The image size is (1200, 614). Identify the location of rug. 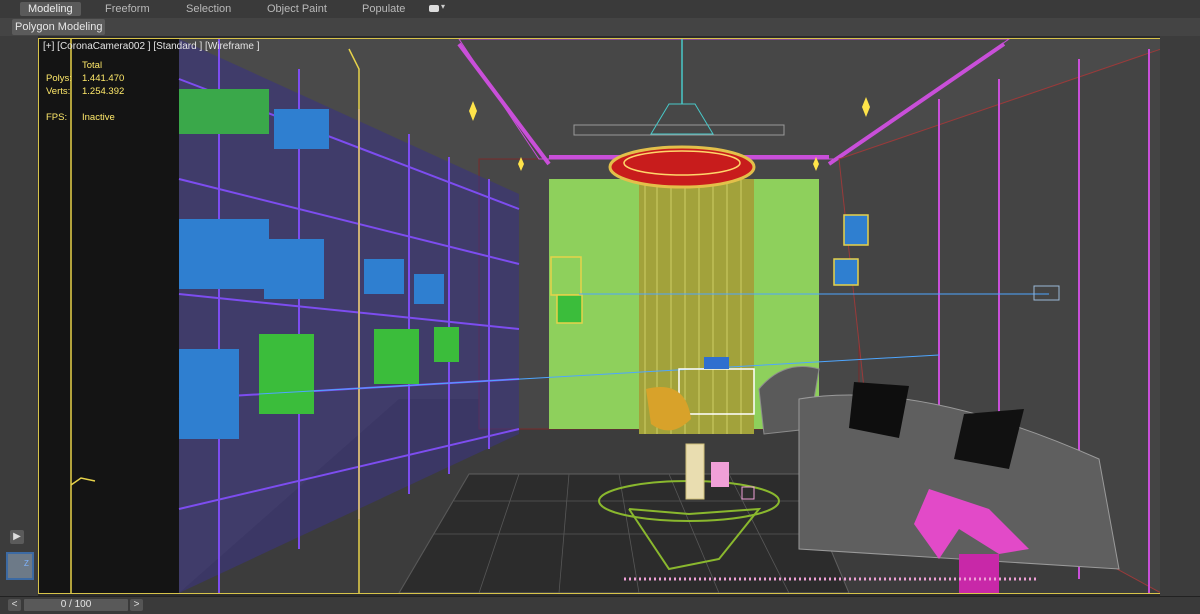
(624, 533).